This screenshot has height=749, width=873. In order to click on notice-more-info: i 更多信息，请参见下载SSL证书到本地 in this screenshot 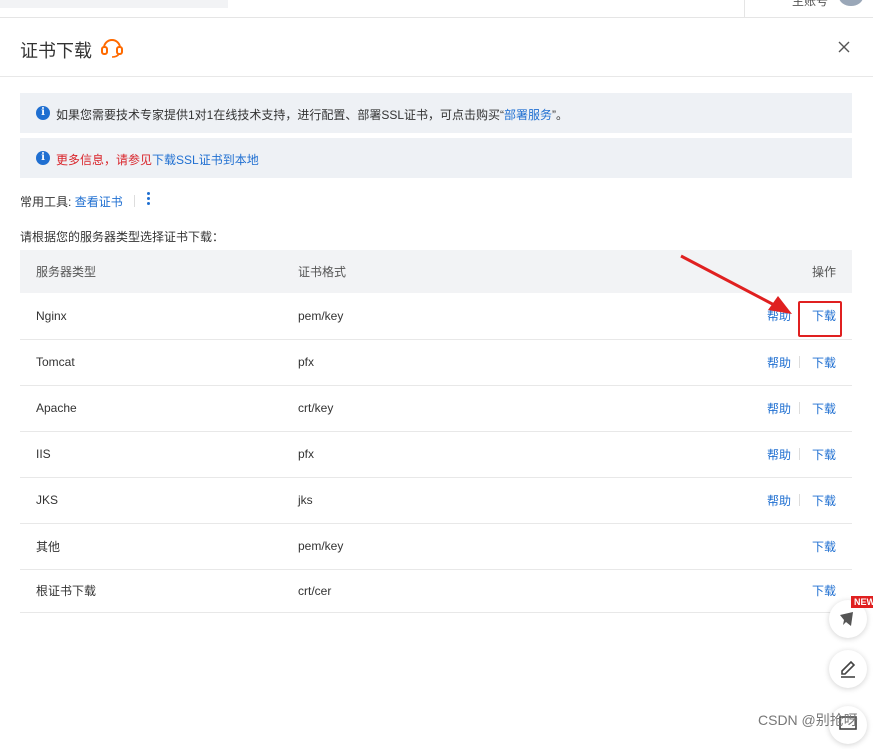, I will do `click(436, 158)`.